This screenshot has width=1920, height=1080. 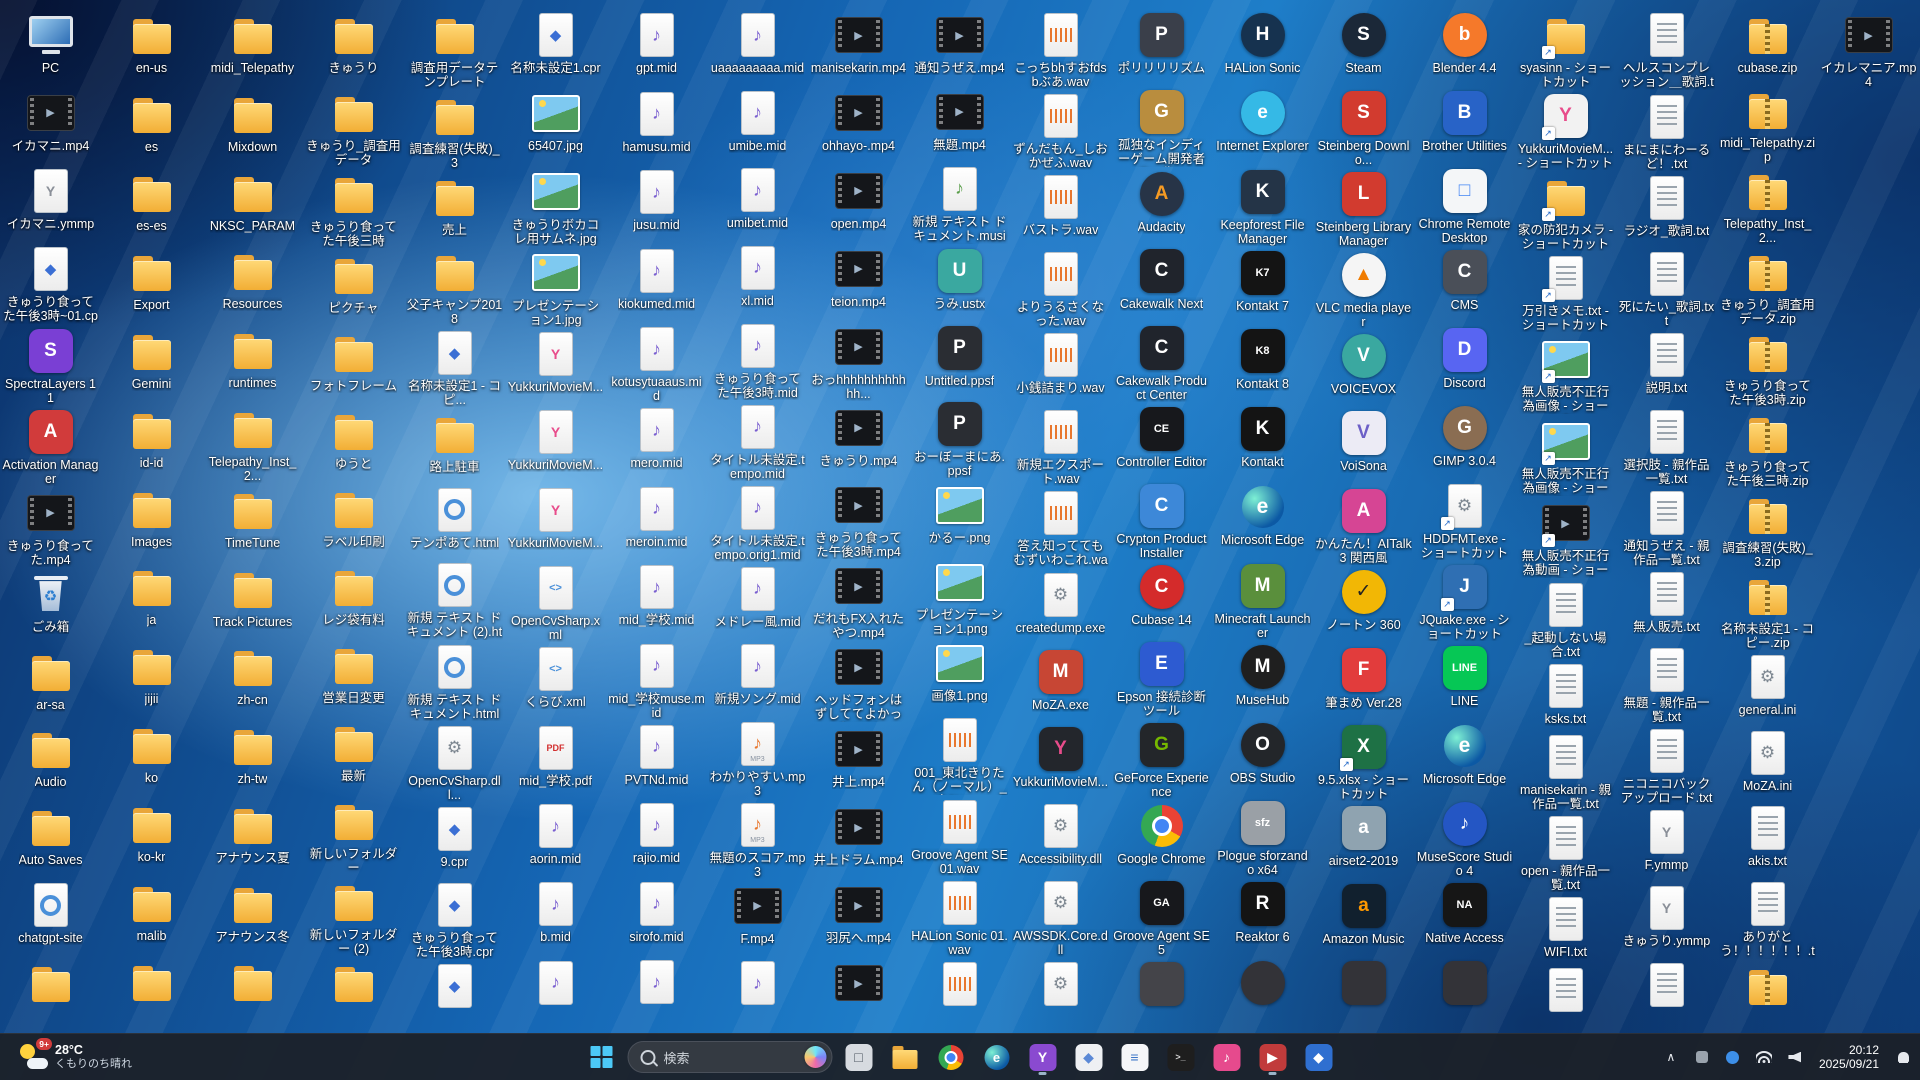 I want to click on desktop-icon: e Microsoft Edge, so click(x=1464, y=758).